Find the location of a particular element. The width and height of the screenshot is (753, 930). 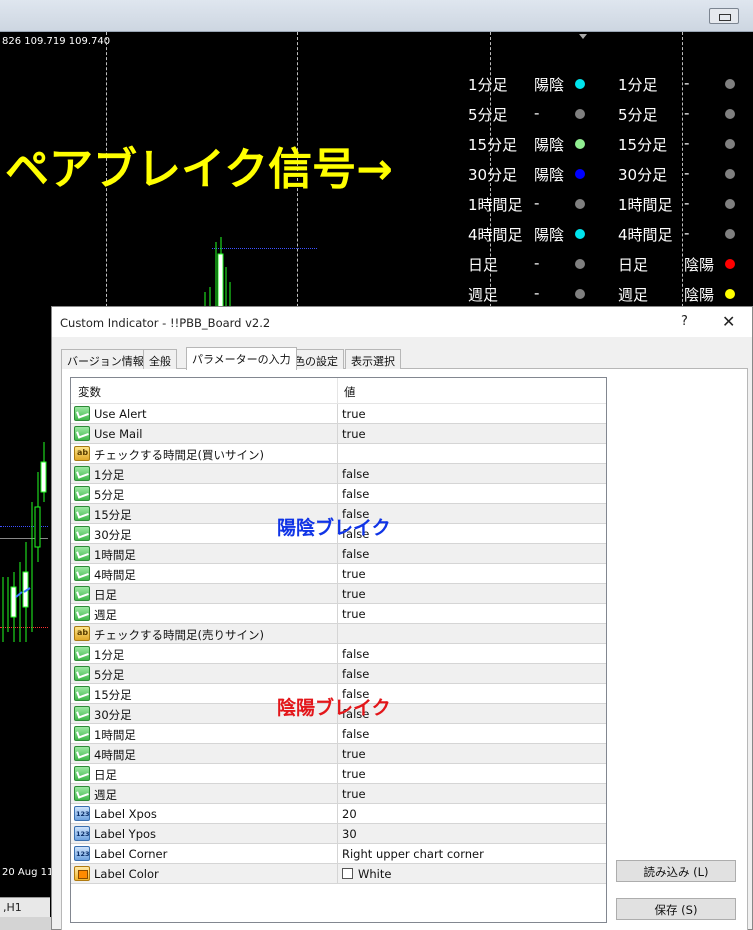

tab-4: 表示選択 is located at coordinates (373, 359).